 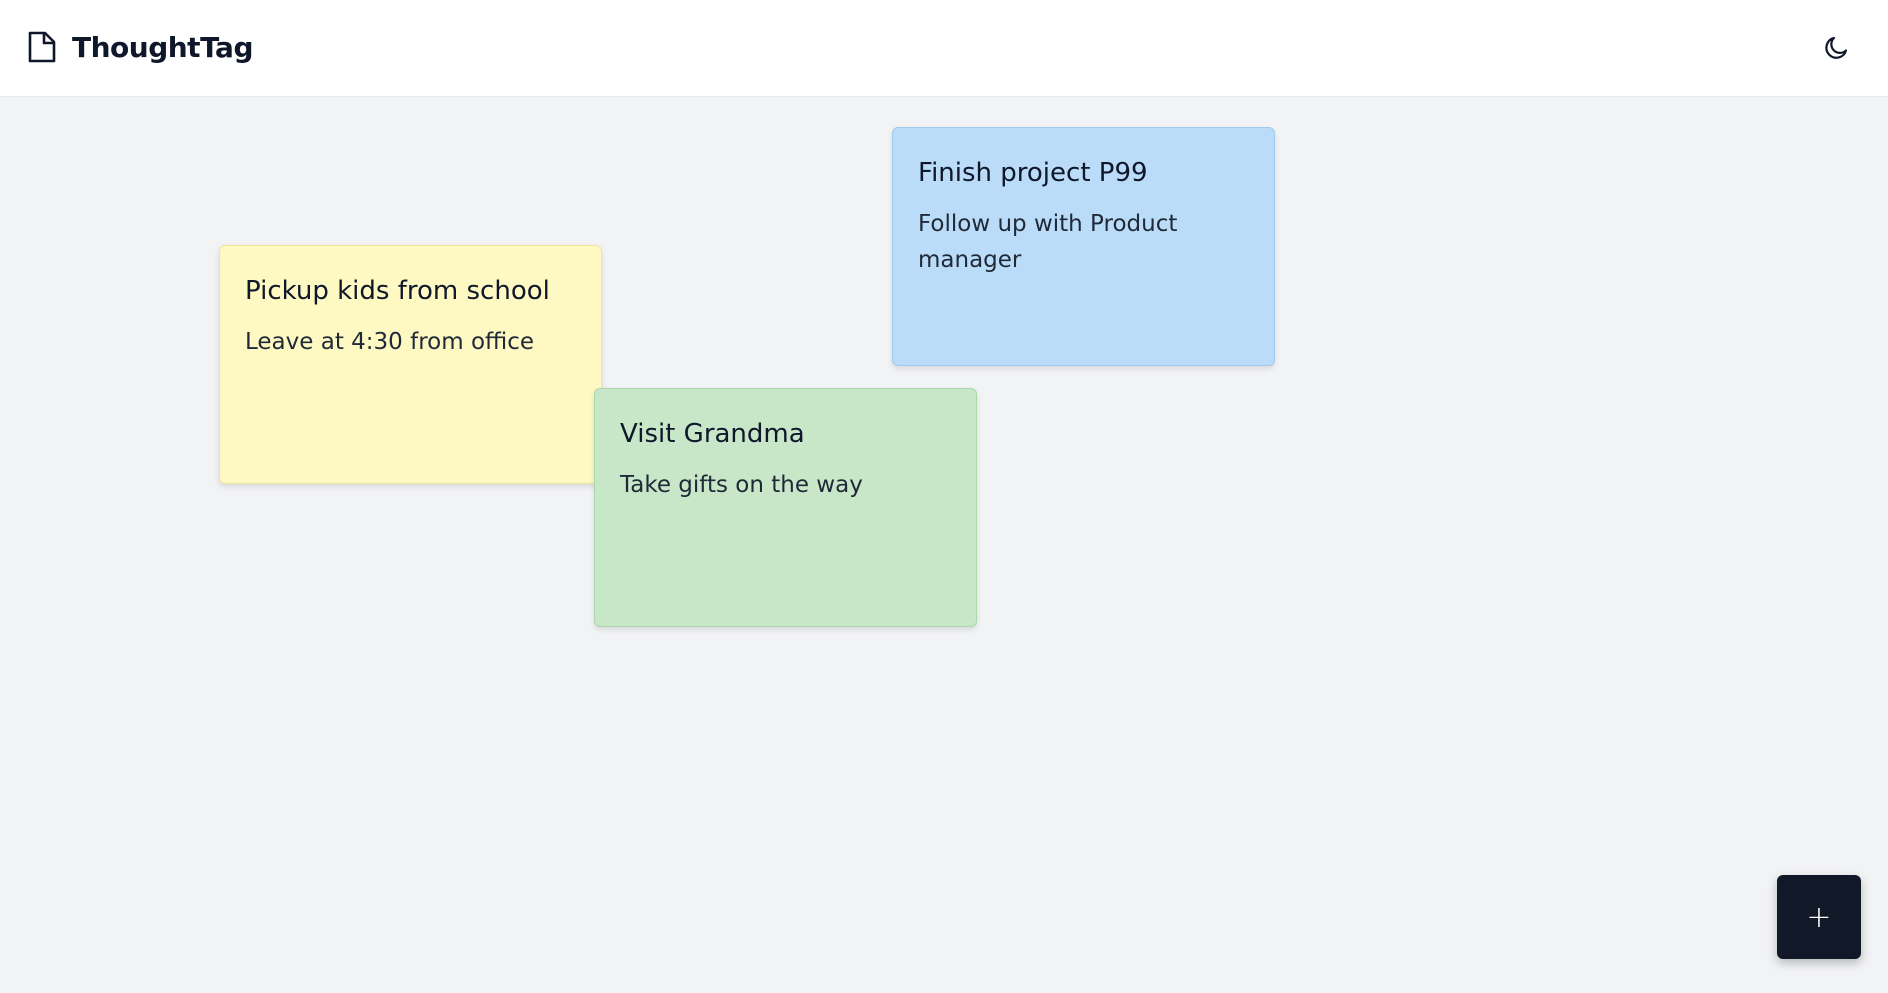 I want to click on app-name: ThoughtTag, so click(x=163, y=47).